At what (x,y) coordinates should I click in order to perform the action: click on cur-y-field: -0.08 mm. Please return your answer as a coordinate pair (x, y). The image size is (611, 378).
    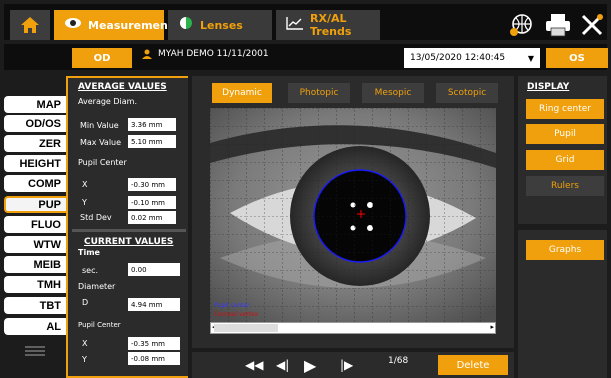
    Looking at the image, I should click on (154, 358).